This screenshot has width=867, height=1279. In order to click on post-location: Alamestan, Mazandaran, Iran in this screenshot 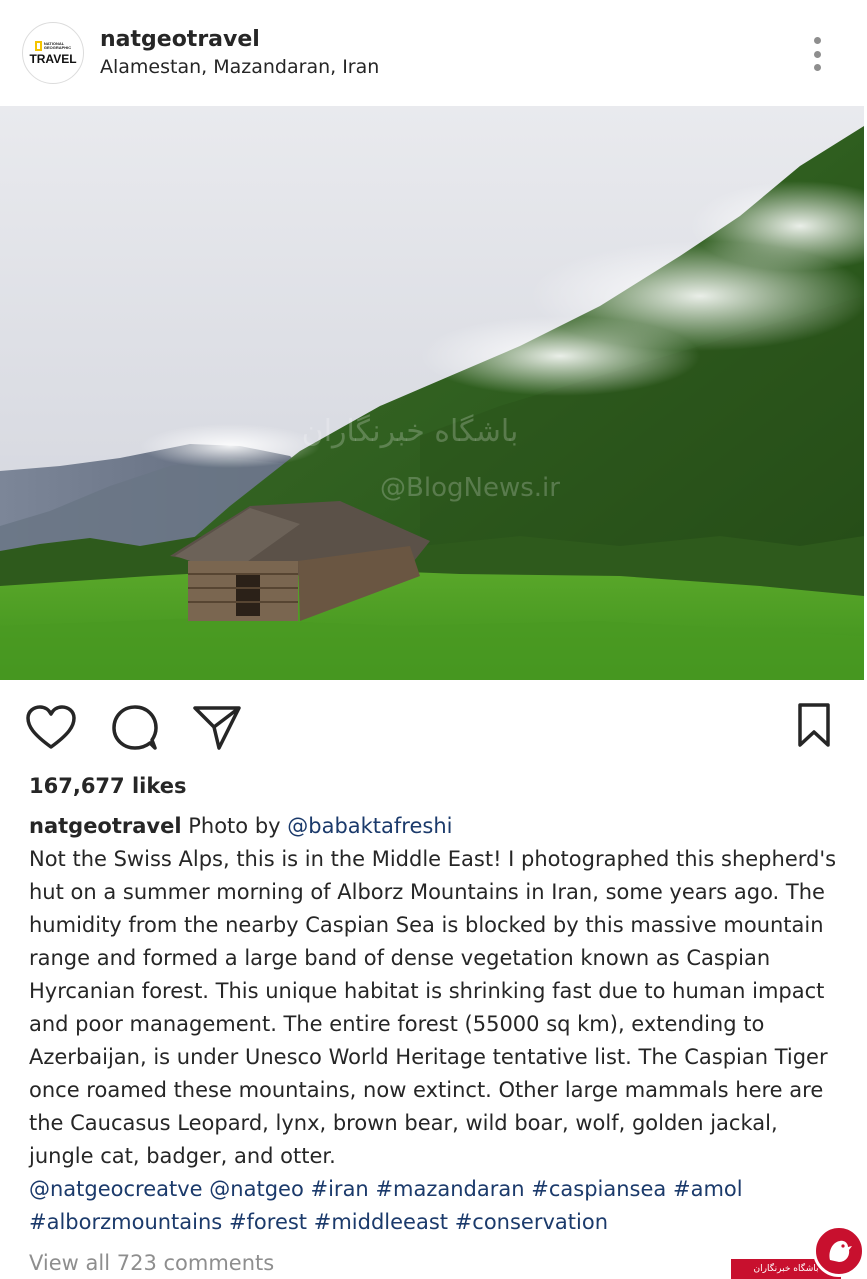, I will do `click(239, 67)`.